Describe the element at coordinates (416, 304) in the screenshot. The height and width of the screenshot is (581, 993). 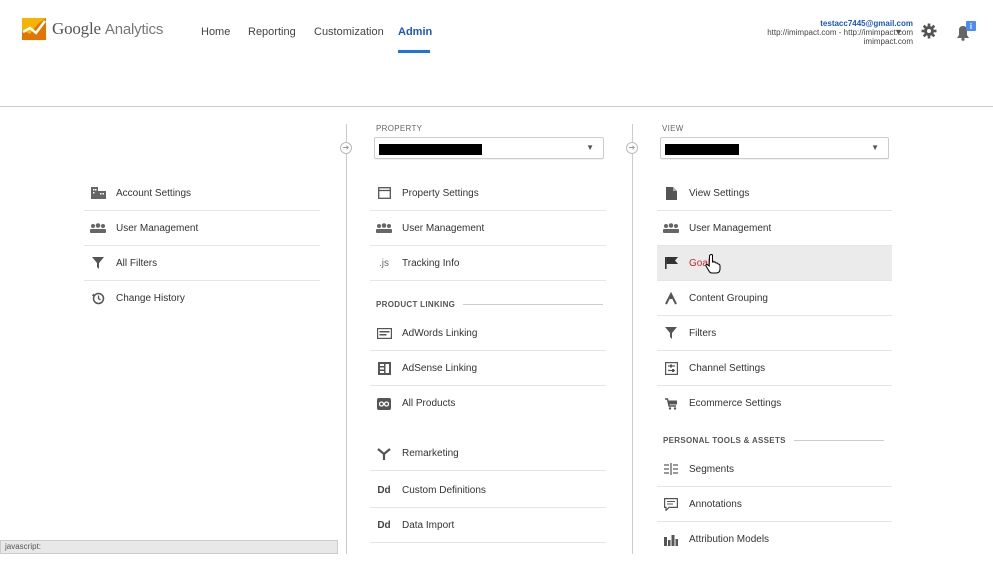
I see `product-linking-label: PRODUCT LINKING` at that location.